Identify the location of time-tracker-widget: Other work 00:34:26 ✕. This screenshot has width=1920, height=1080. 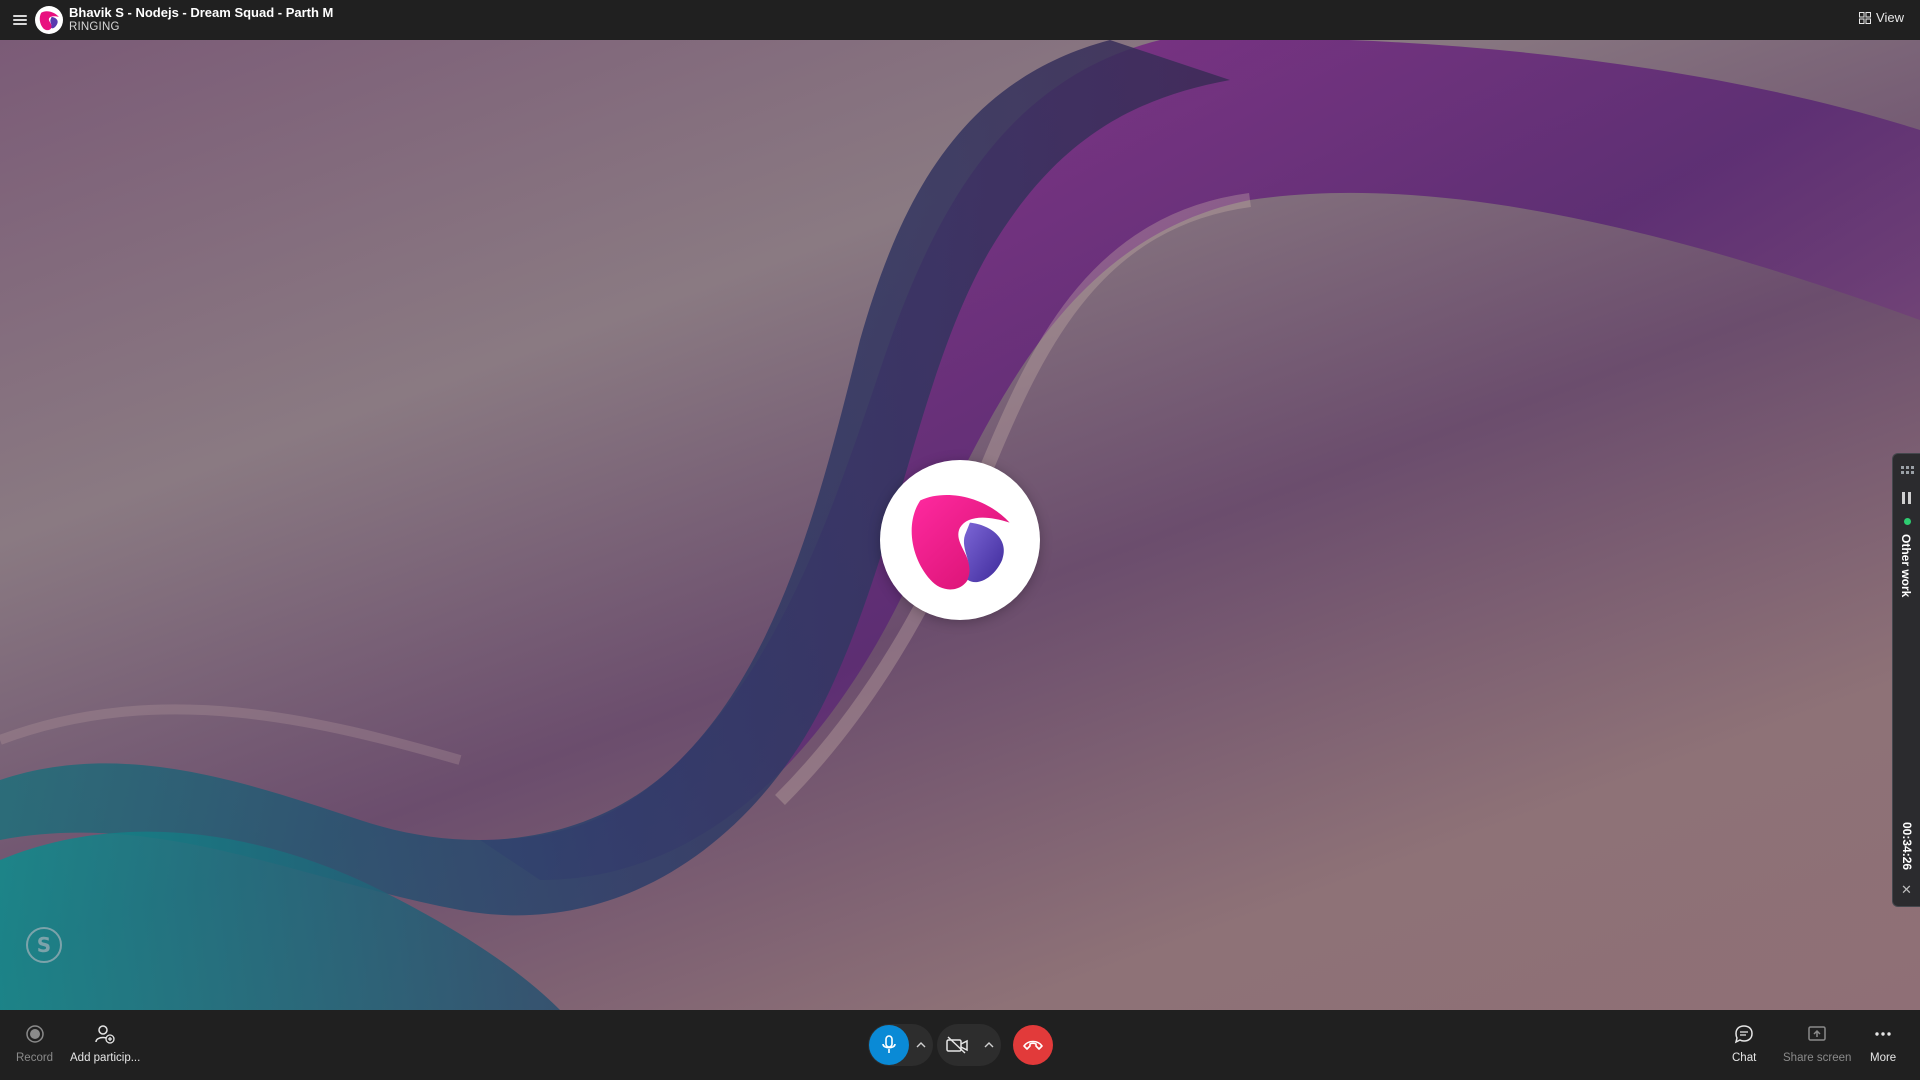
(1906, 680).